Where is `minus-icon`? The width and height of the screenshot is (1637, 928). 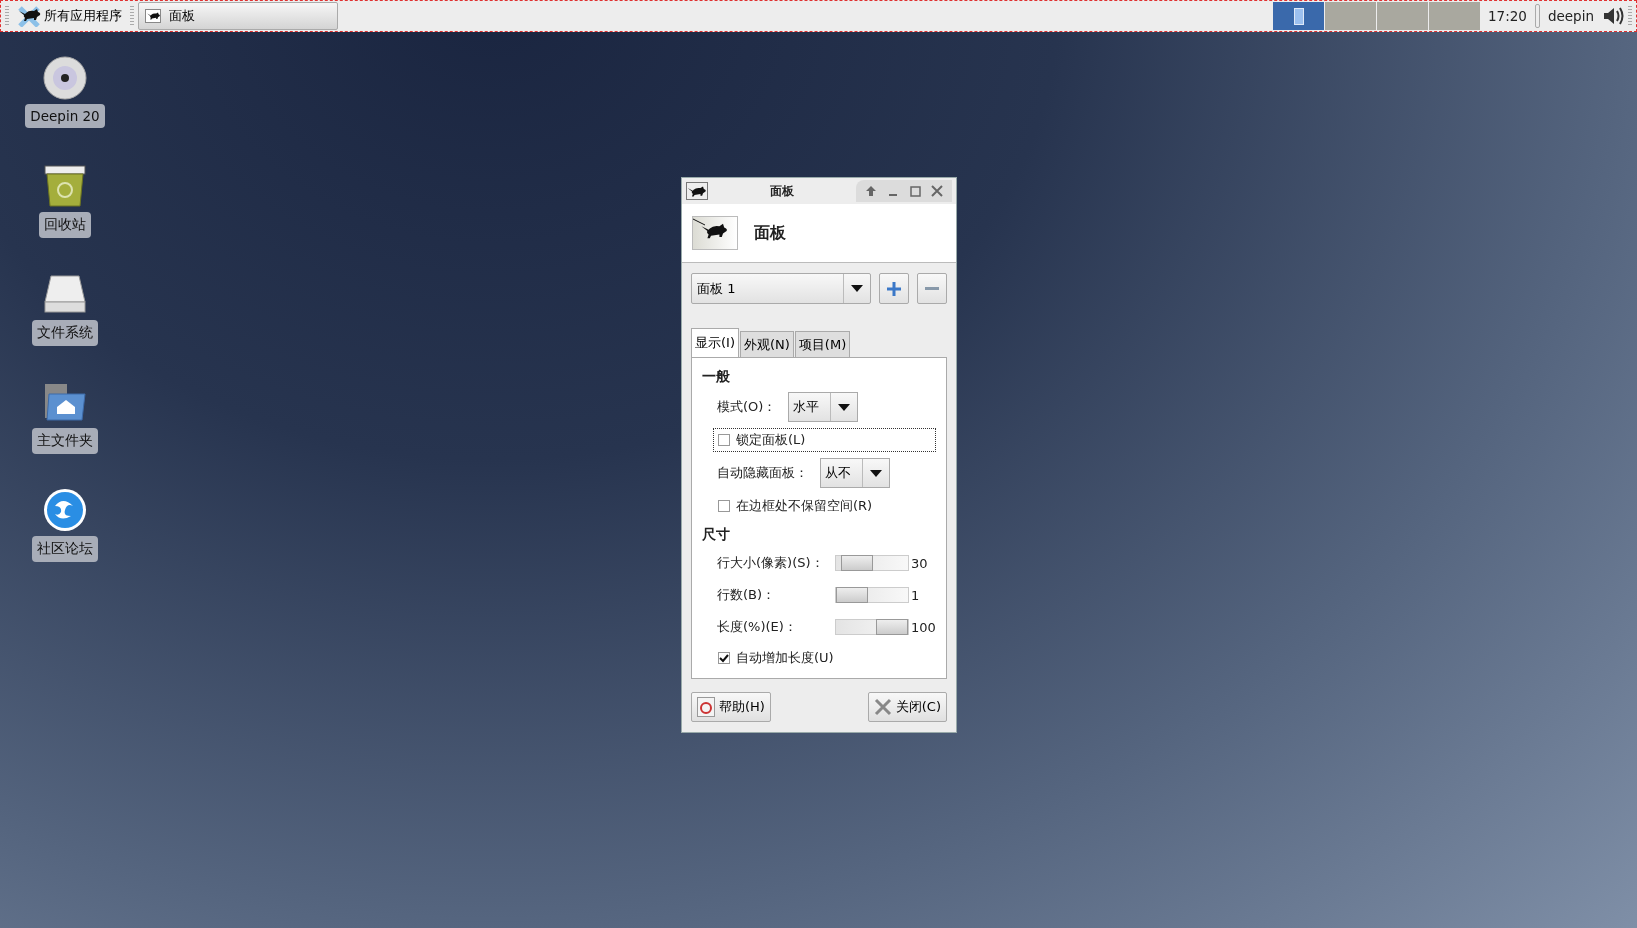 minus-icon is located at coordinates (932, 288).